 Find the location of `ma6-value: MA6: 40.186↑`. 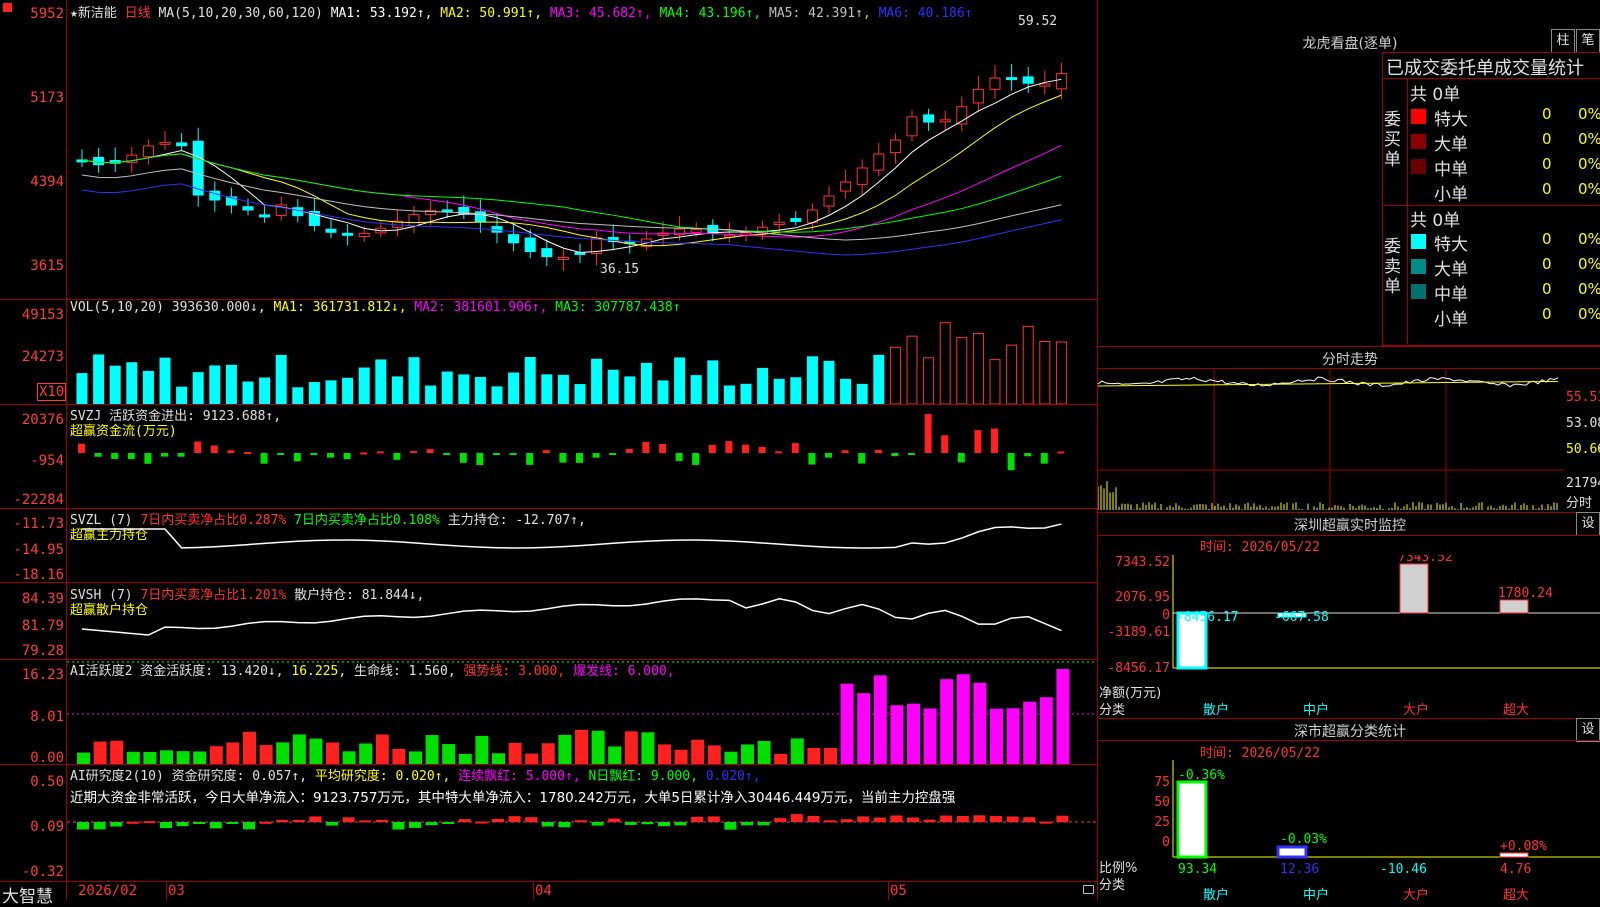

ma6-value: MA6: 40.186↑ is located at coordinates (925, 13).